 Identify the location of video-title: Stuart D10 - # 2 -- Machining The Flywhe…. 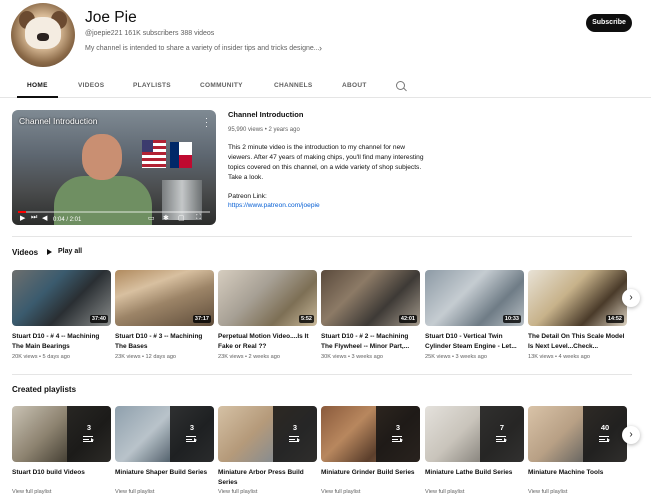
(370, 341).